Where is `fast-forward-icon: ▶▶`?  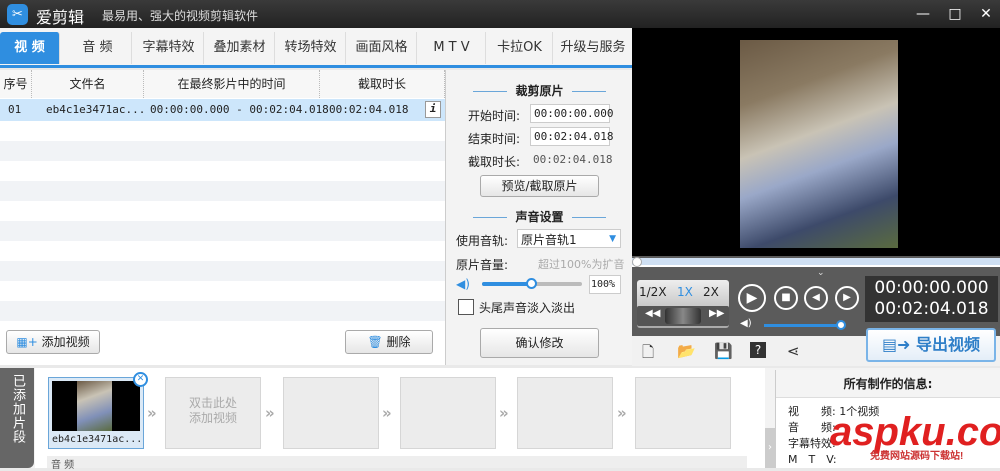
fast-forward-icon: ▶▶ is located at coordinates (716, 313).